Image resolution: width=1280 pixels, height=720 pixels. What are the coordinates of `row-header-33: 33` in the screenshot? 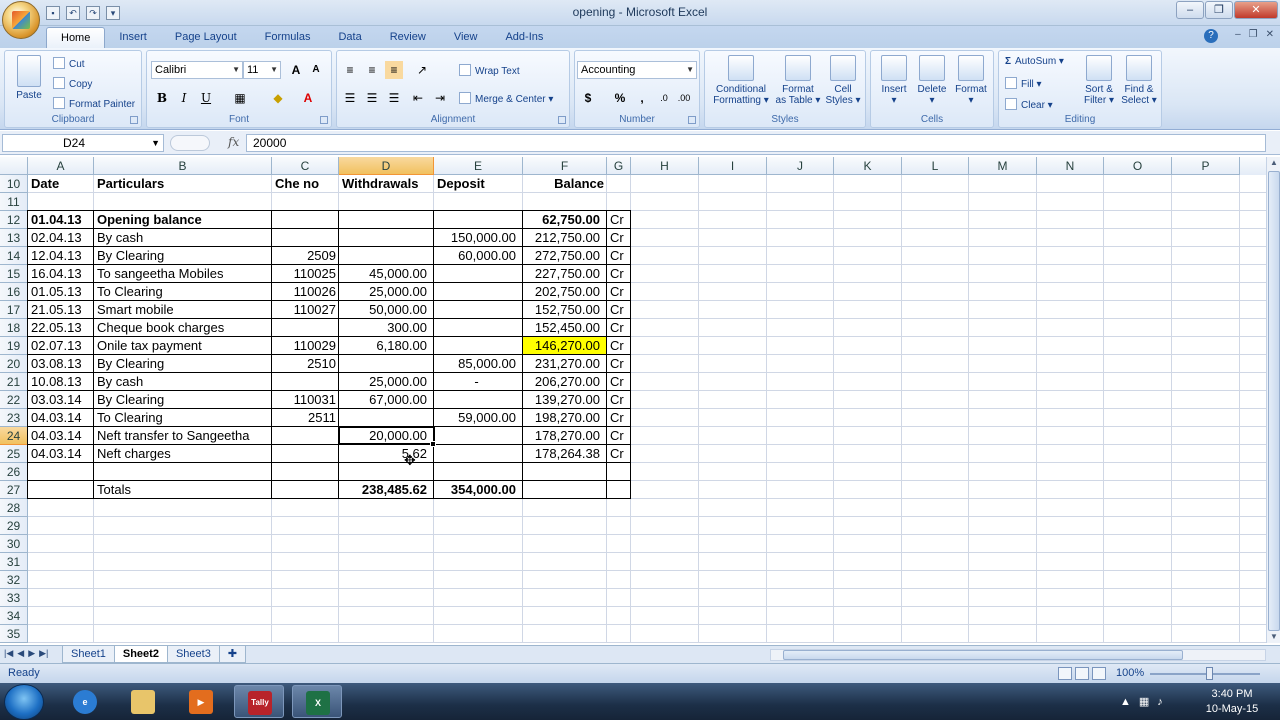 It's located at (14, 598).